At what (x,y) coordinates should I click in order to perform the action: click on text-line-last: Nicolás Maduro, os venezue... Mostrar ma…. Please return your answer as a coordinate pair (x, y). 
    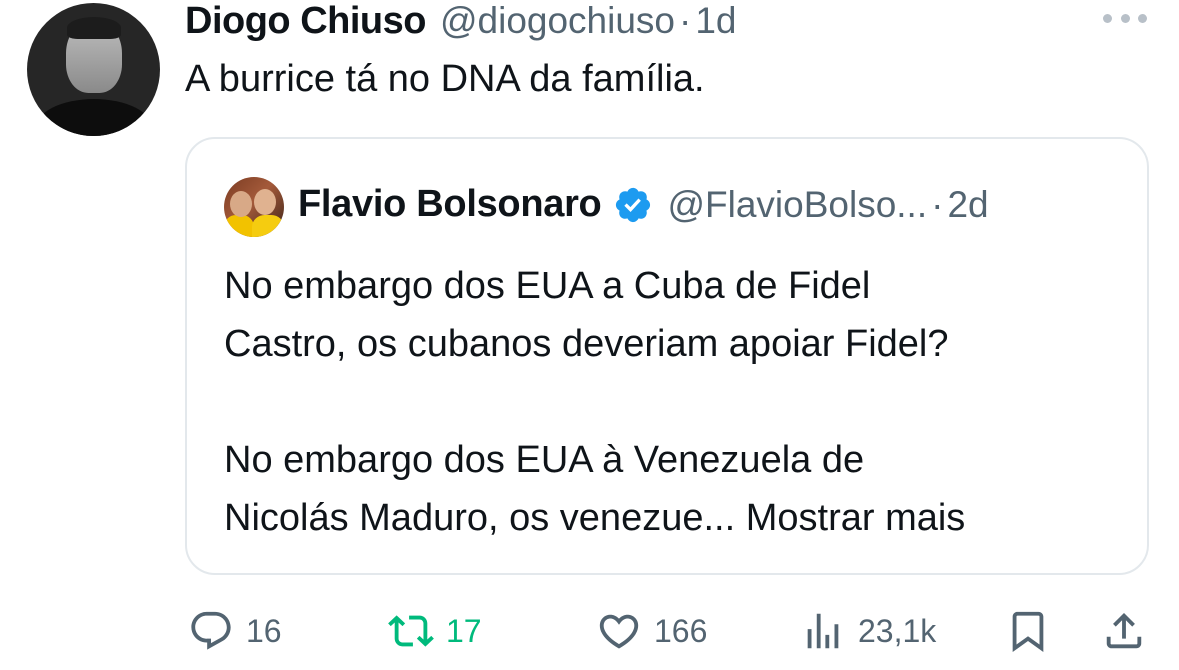
    Looking at the image, I should click on (674, 518).